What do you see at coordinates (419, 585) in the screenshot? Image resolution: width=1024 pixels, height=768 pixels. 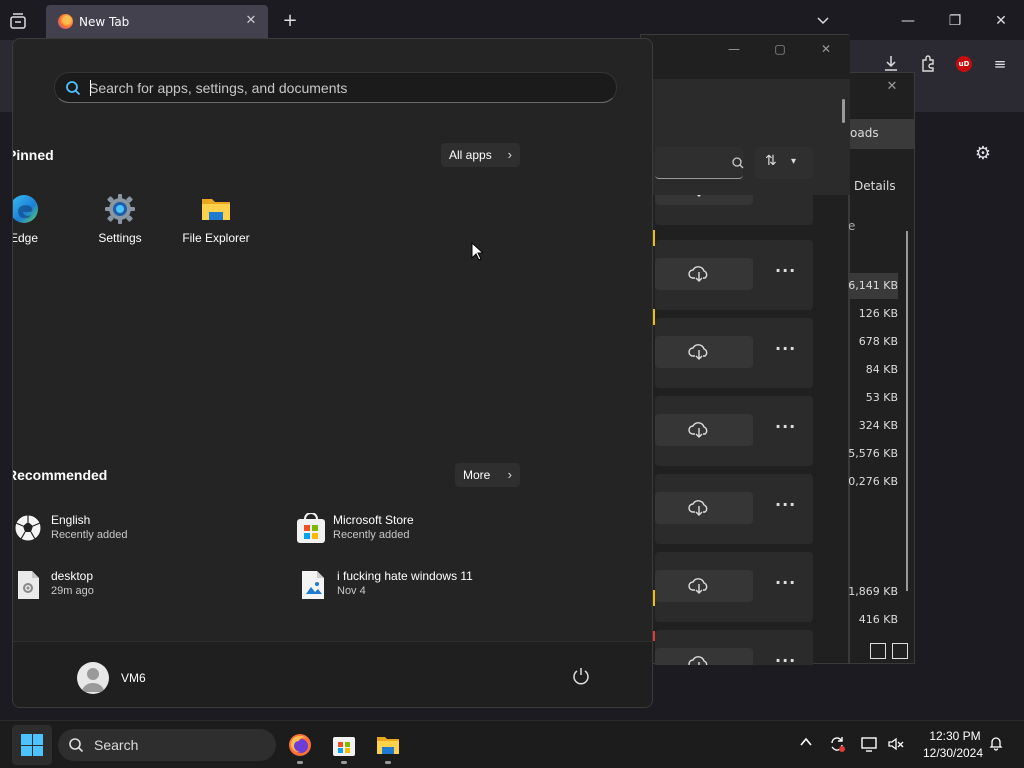 I see `recommended-item: i fucking hate windows 11 Nov 4` at bounding box center [419, 585].